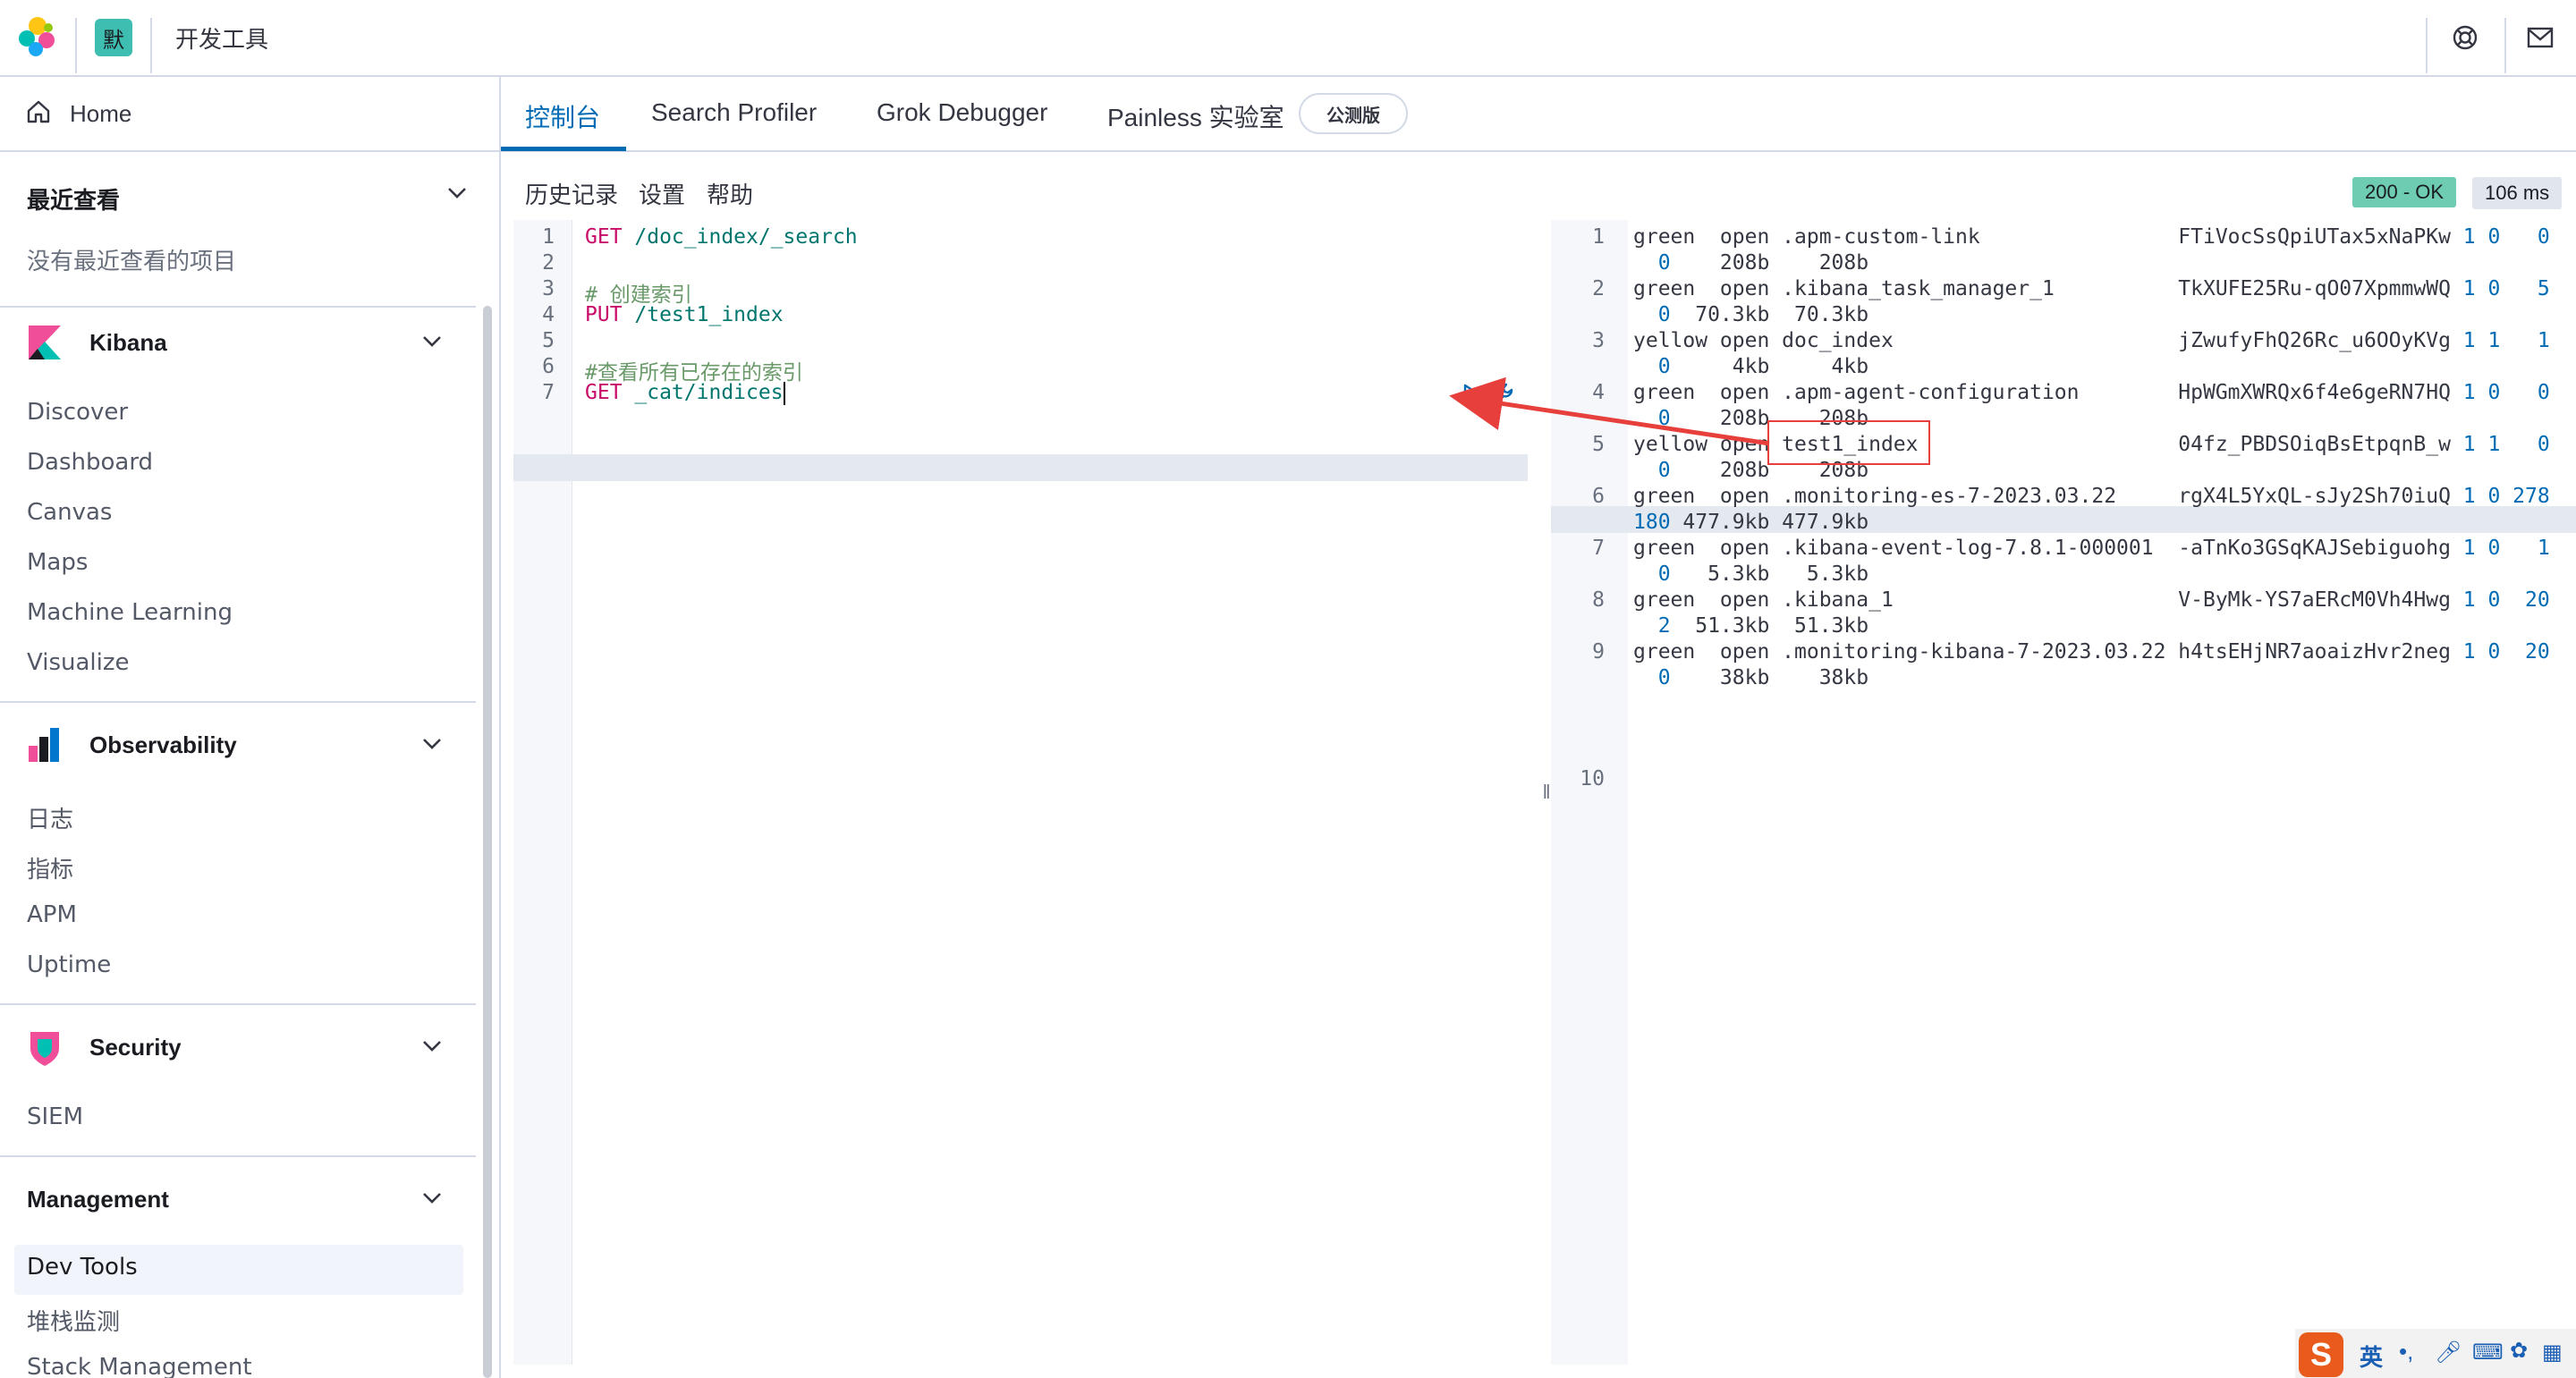 The image size is (2576, 1378). What do you see at coordinates (1598, 340) in the screenshot?
I see `line-number: 3` at bounding box center [1598, 340].